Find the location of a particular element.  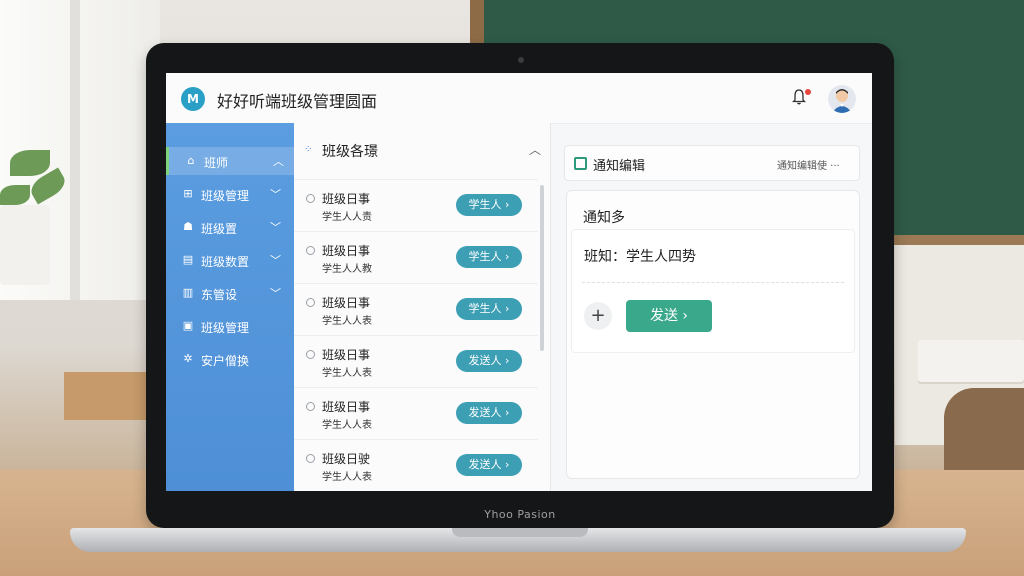

list-item: 班级日事 学生人人教 学生人 › is located at coordinates (416, 257).